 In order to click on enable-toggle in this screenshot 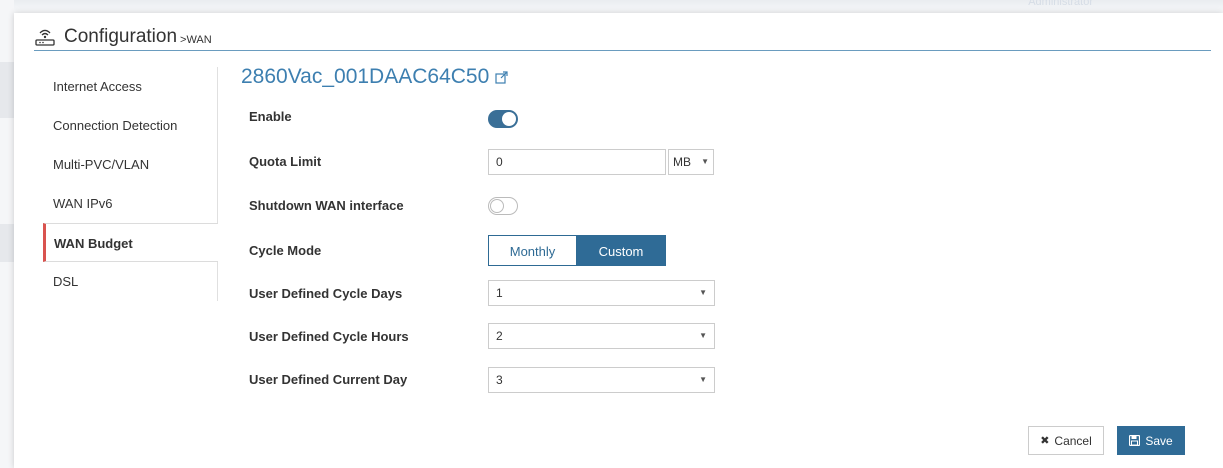, I will do `click(503, 119)`.